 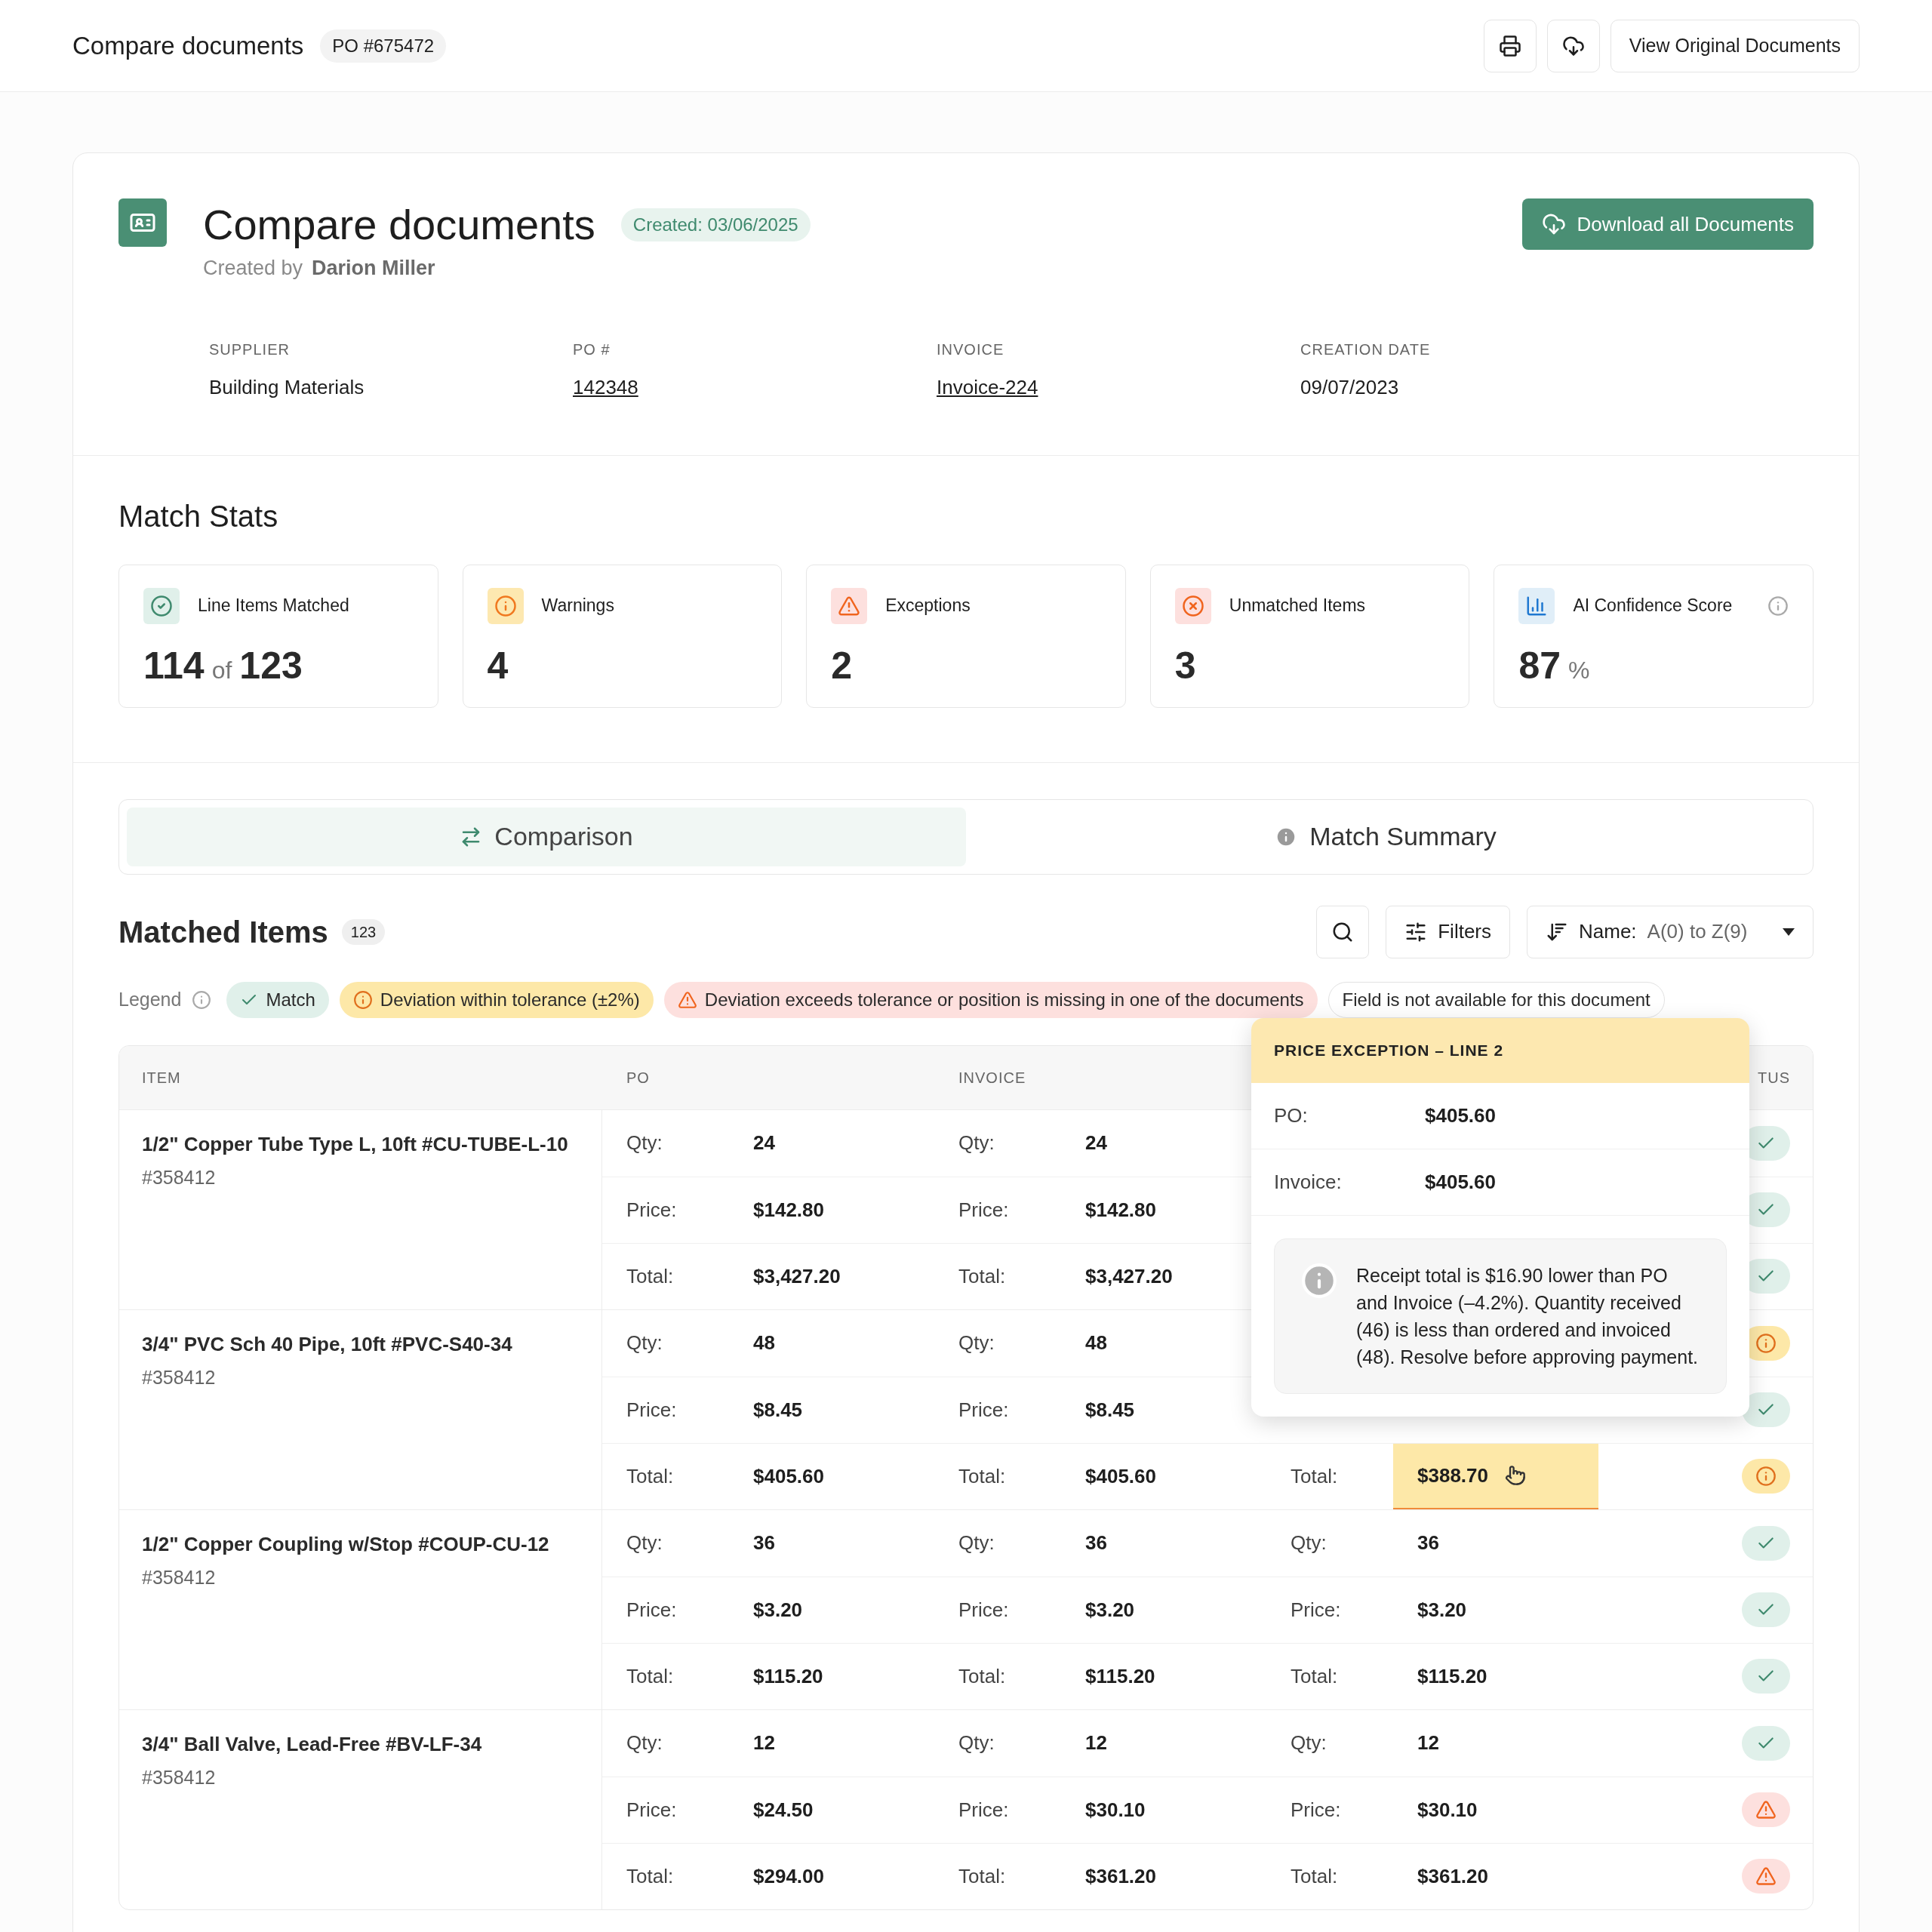 I want to click on stat-label: Unmatched Items, so click(x=1297, y=606).